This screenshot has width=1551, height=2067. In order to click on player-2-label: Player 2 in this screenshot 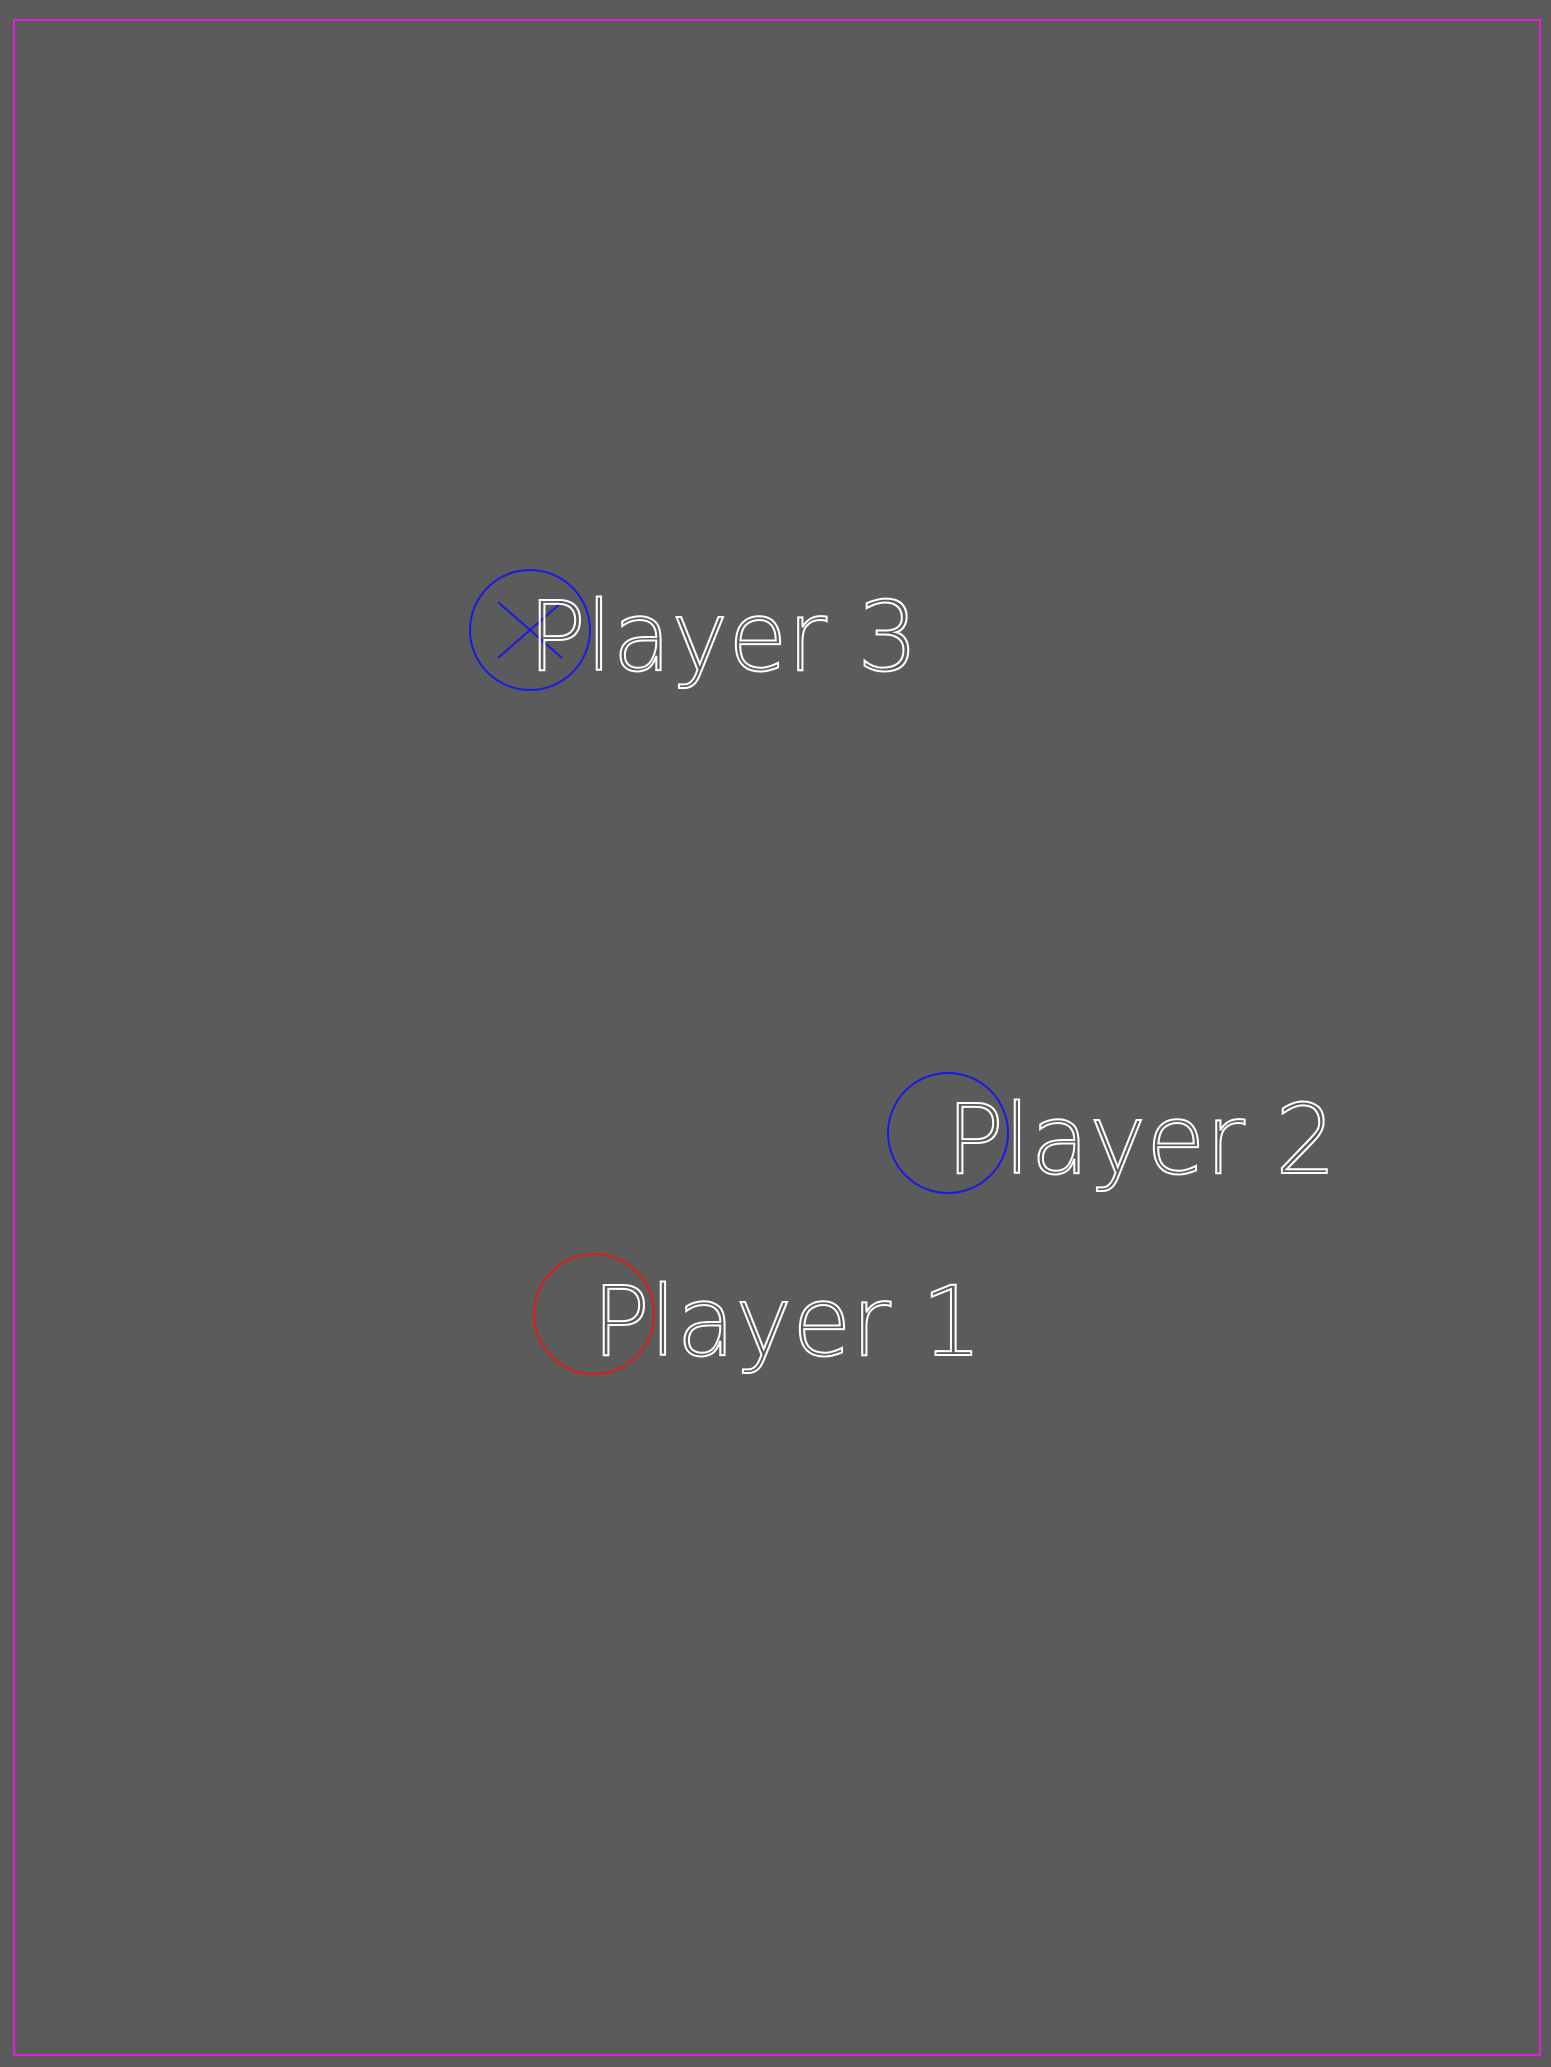, I will do `click(1141, 1140)`.